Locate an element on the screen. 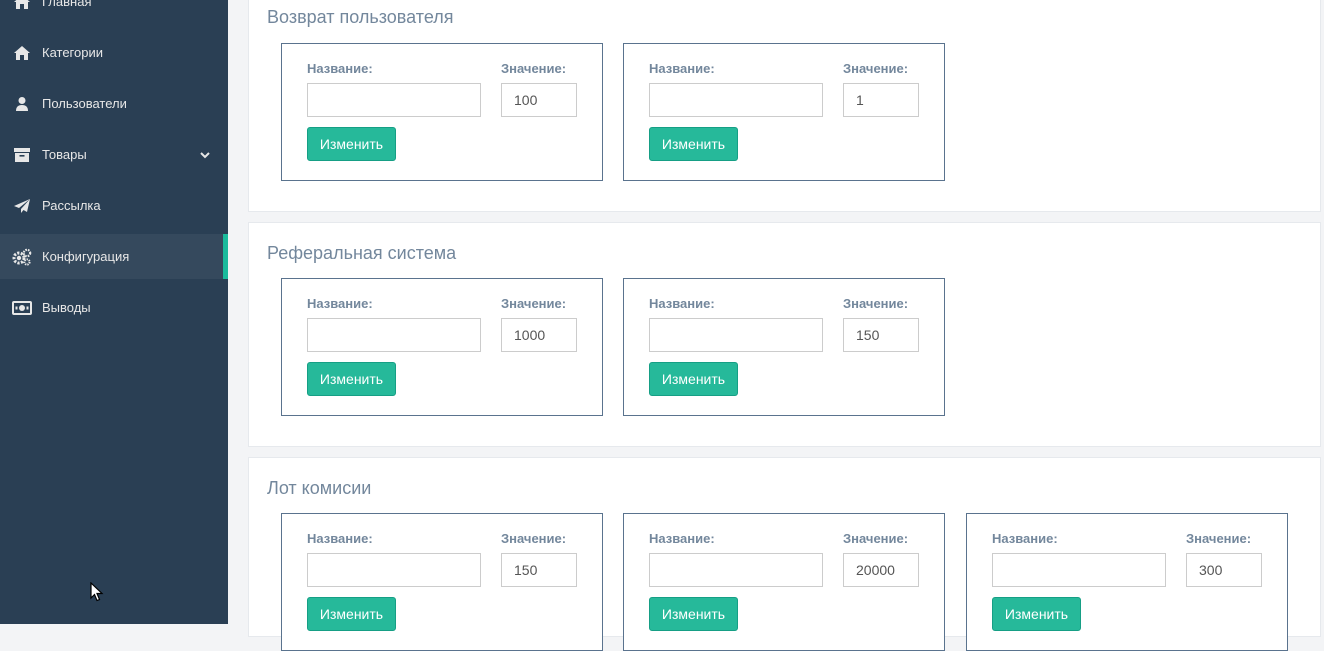 Image resolution: width=1324 pixels, height=651 pixels. sidebar-item-label: Категории is located at coordinates (72, 52).